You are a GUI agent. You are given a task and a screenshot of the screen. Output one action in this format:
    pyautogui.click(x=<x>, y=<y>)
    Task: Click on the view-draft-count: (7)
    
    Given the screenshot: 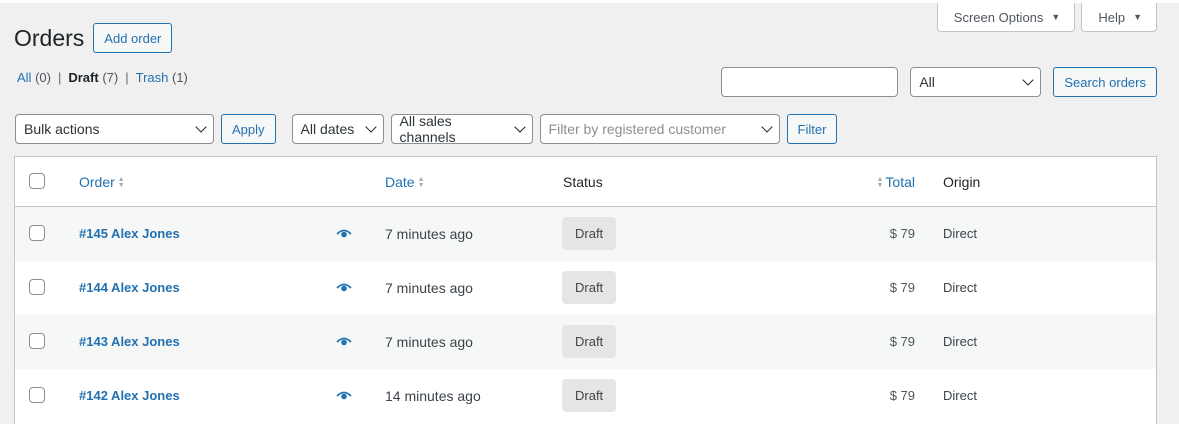 What is the action you would take?
    pyautogui.click(x=110, y=77)
    